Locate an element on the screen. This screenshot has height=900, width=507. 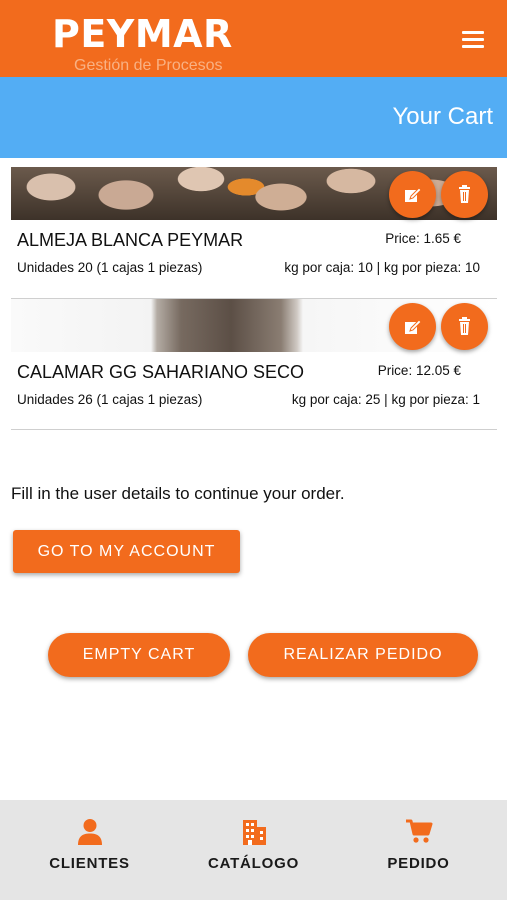
item-divider is located at coordinates (254, 429).